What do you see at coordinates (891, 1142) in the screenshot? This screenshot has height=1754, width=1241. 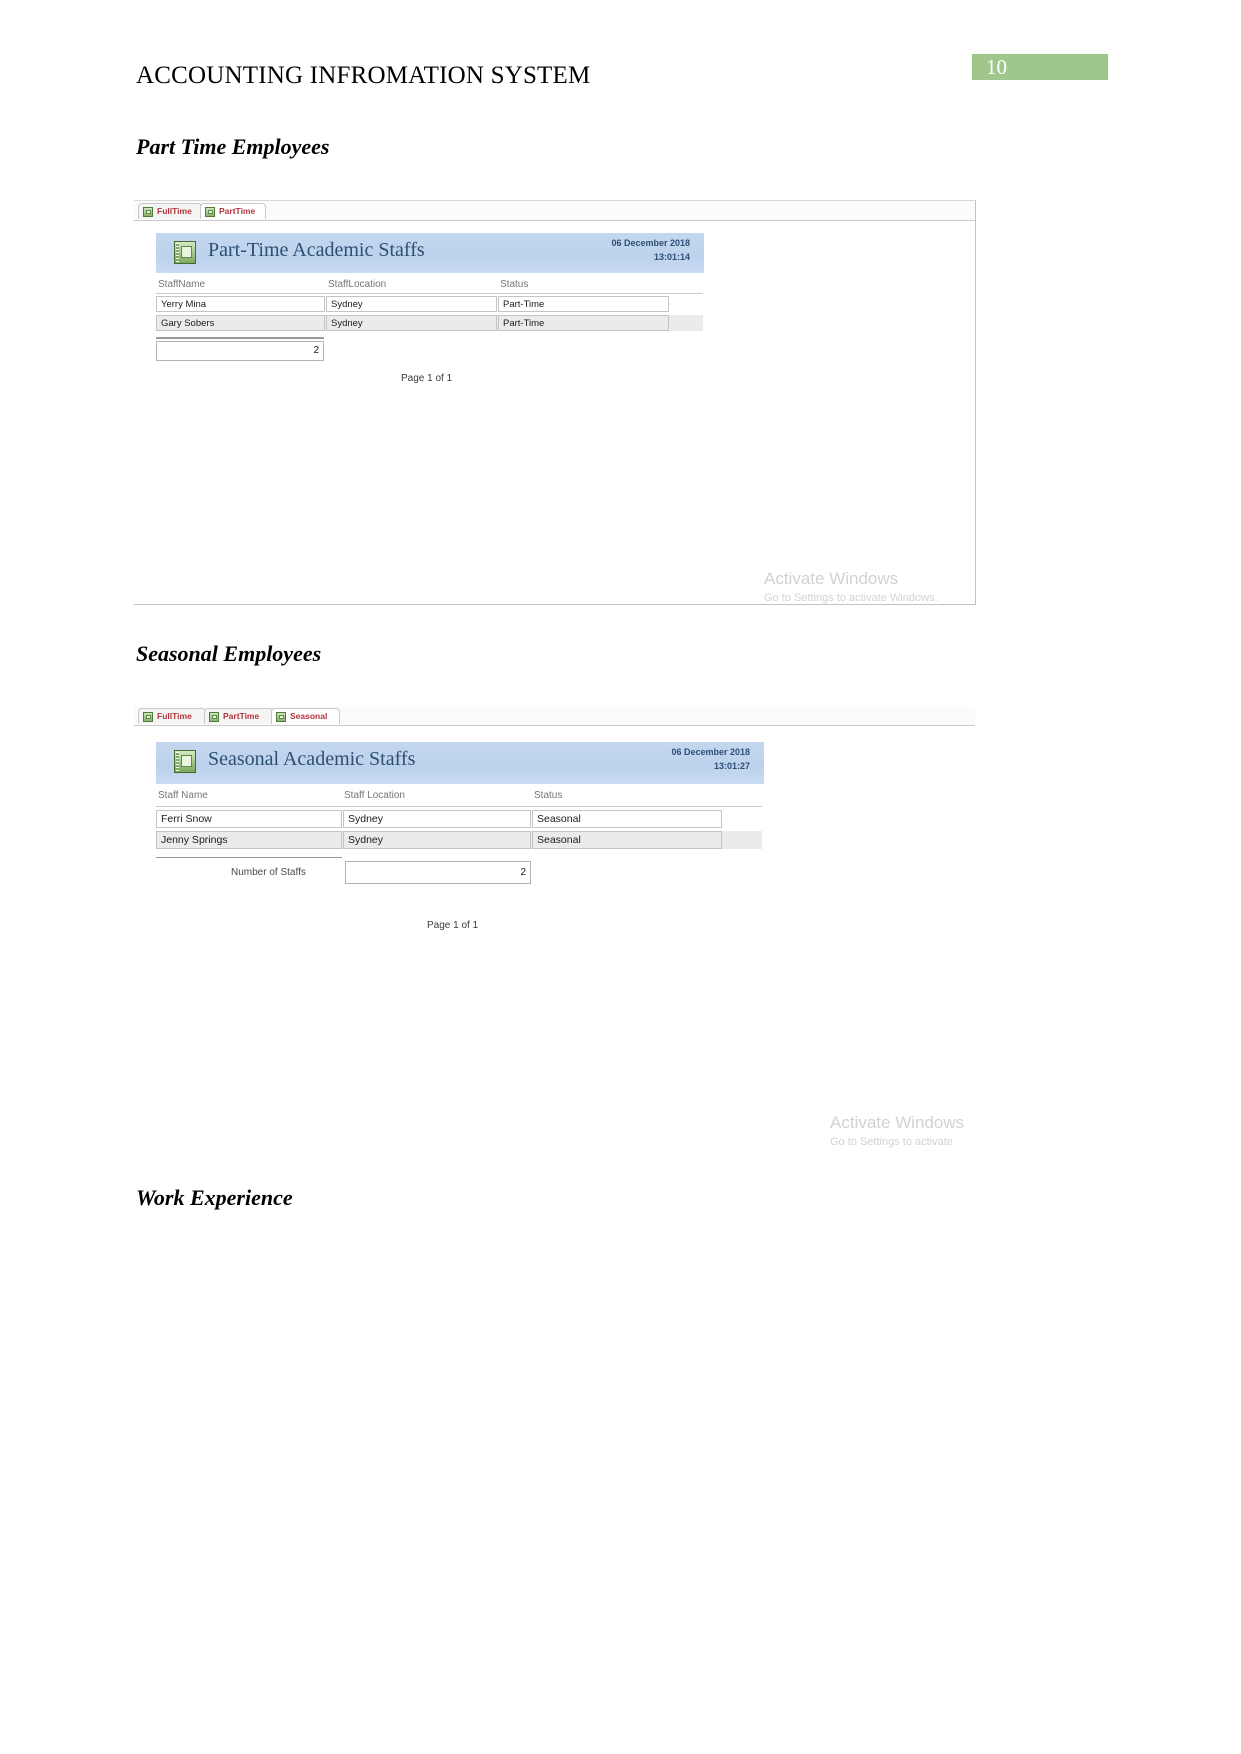 I see `watermark-subtitle: Go to Settings to activate` at bounding box center [891, 1142].